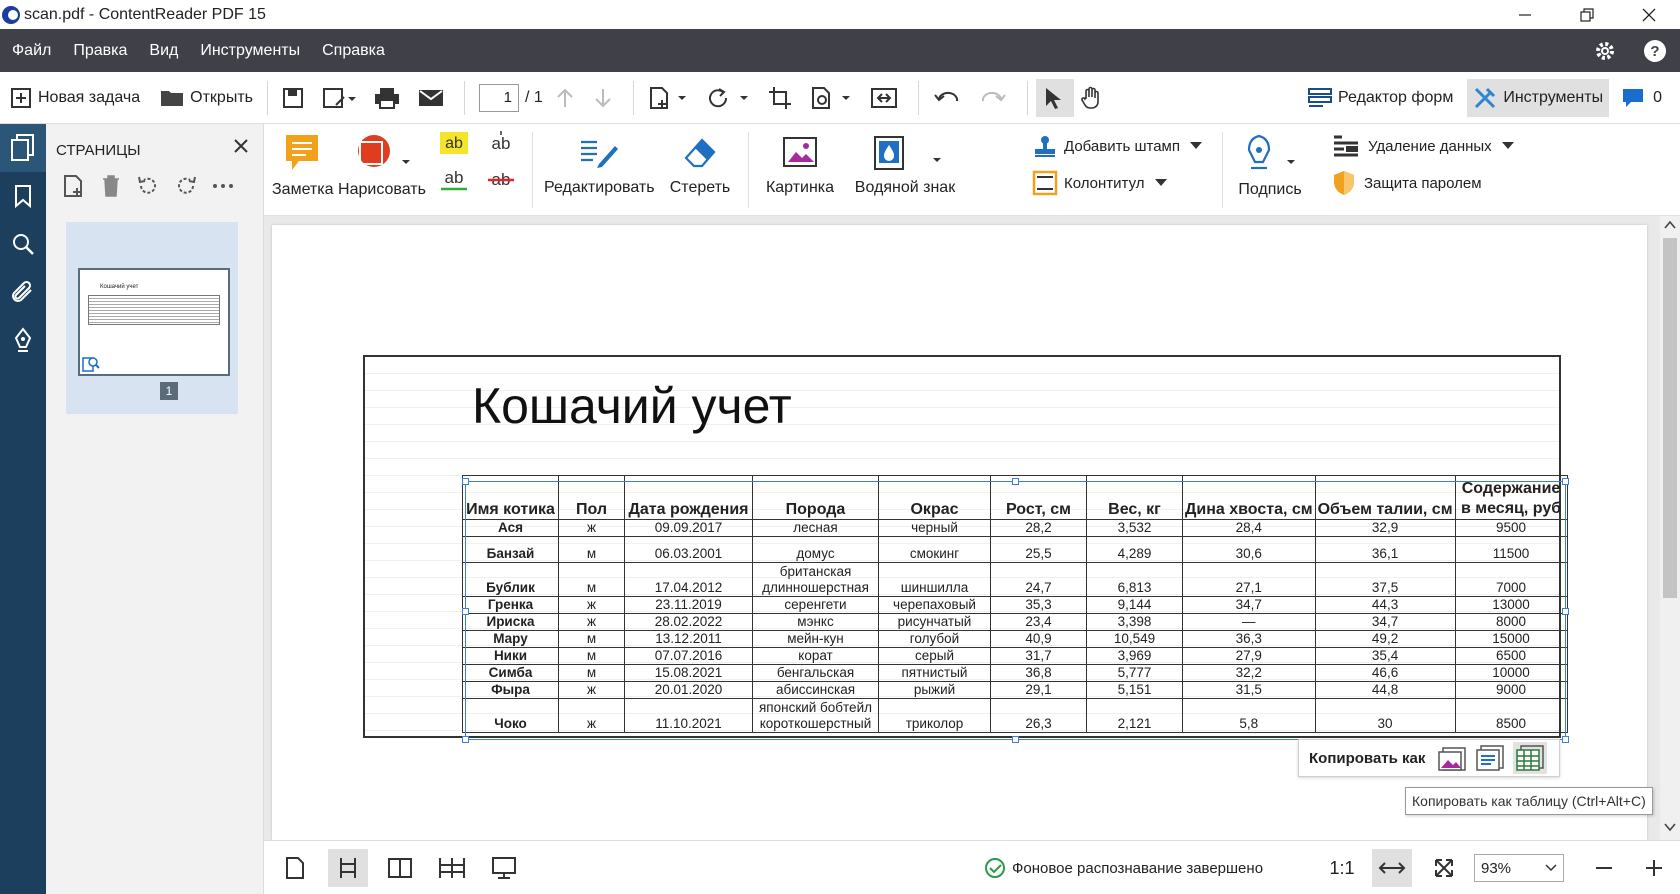  I want to click on redo-button, so click(996, 98).